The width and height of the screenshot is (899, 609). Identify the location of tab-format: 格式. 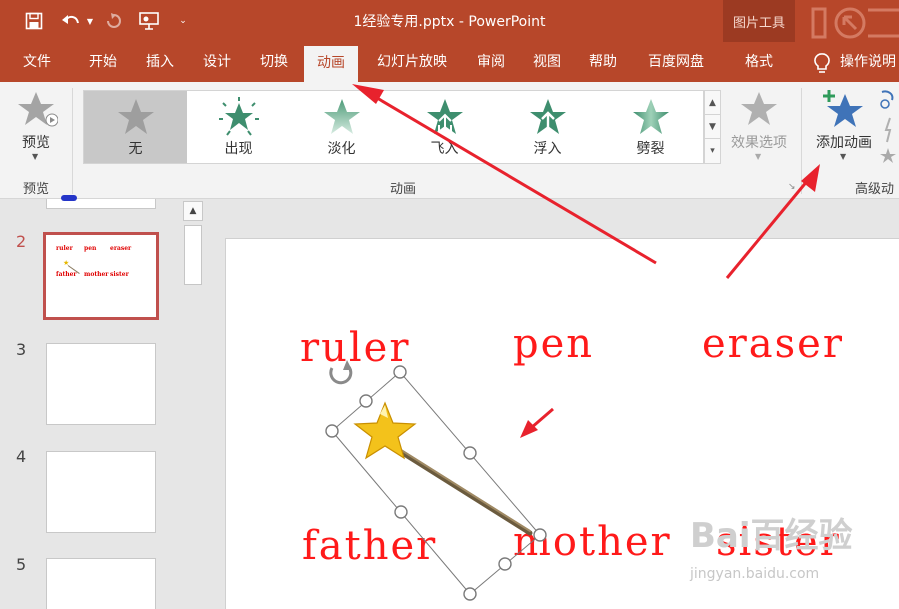
(759, 62).